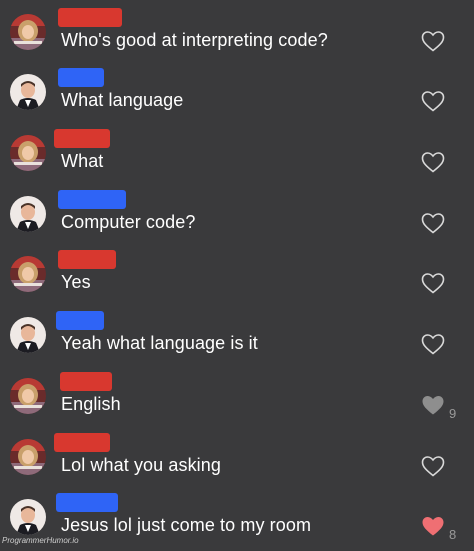  Describe the element at coordinates (237, 157) in the screenshot. I see `comment-row: What` at that location.